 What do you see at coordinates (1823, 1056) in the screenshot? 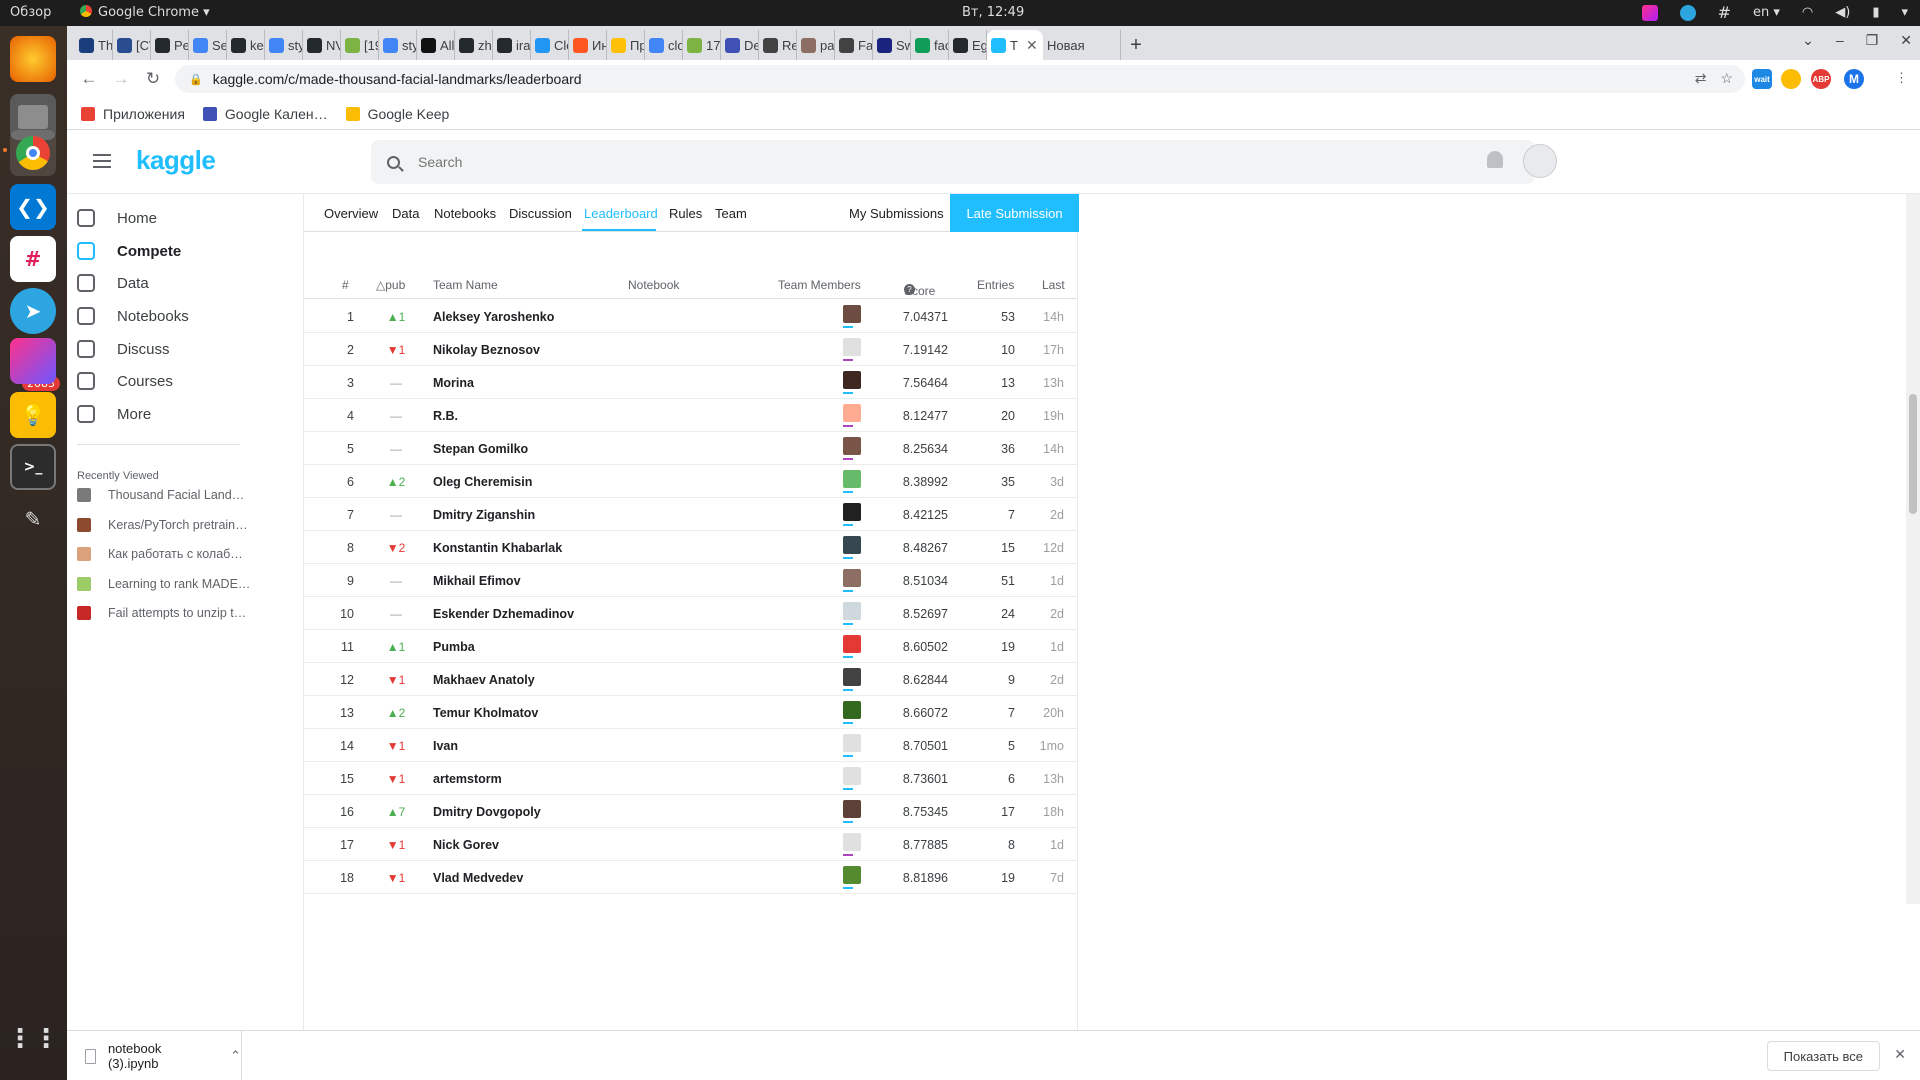
I see `show-all-downloads-button: Показать все` at bounding box center [1823, 1056].